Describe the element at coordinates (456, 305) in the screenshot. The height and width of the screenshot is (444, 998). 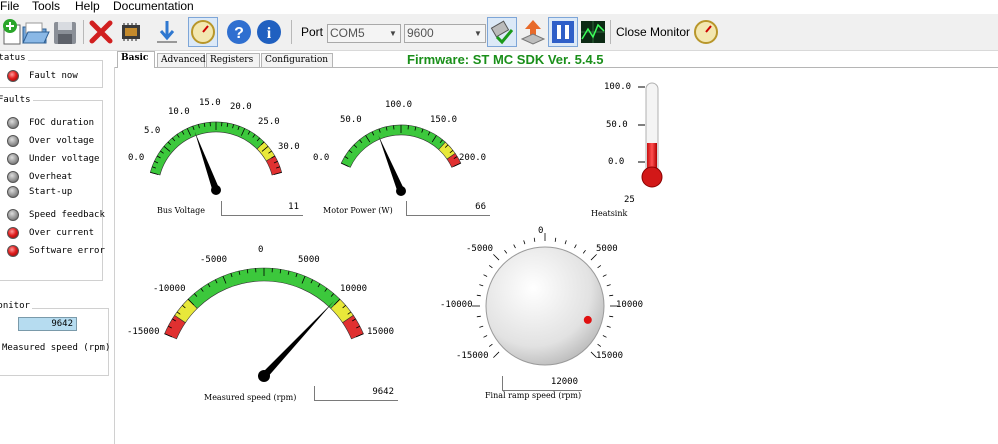
I see `knob-tick-label: -10000` at that location.